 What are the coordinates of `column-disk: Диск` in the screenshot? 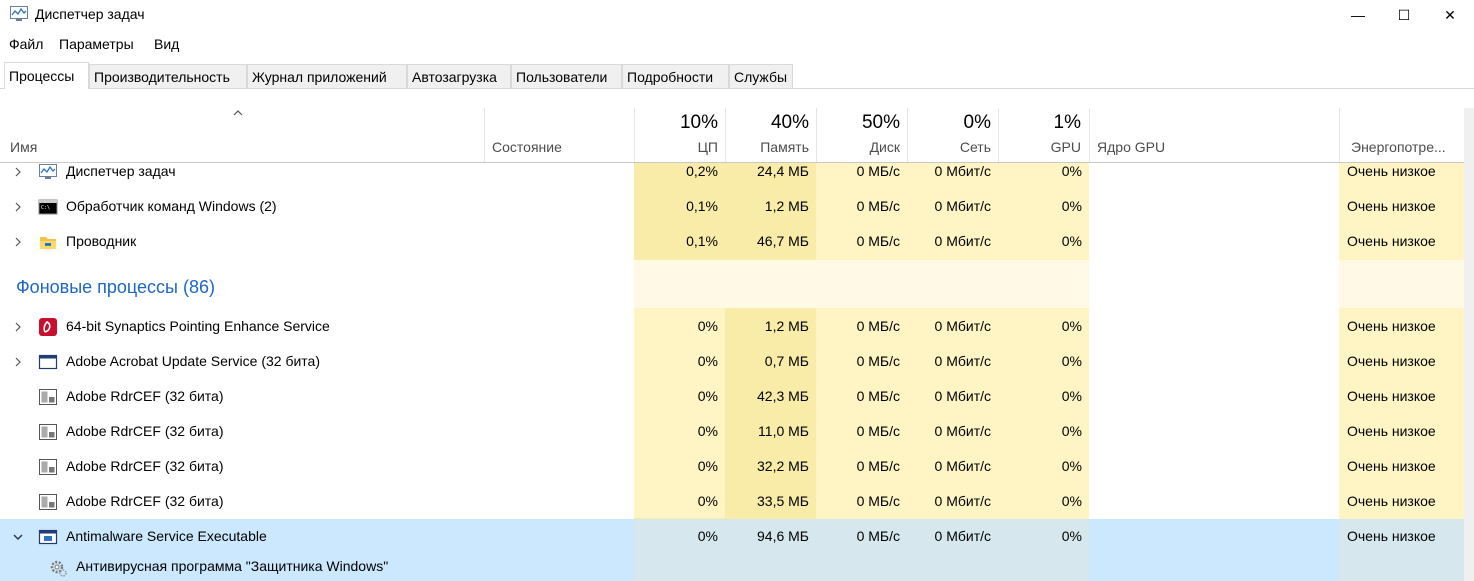 It's located at (861, 147).